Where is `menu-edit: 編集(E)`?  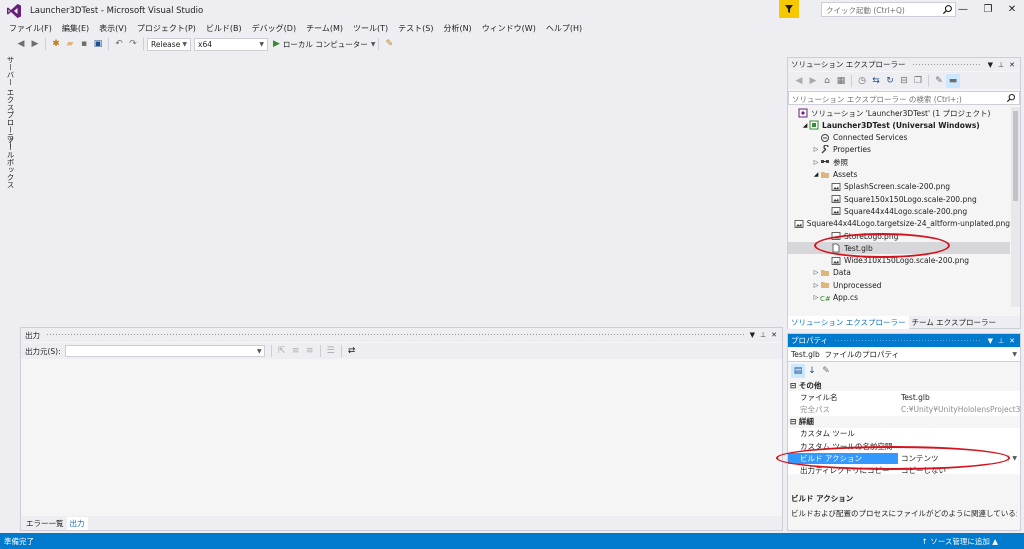 menu-edit: 編集(E) is located at coordinates (75, 28).